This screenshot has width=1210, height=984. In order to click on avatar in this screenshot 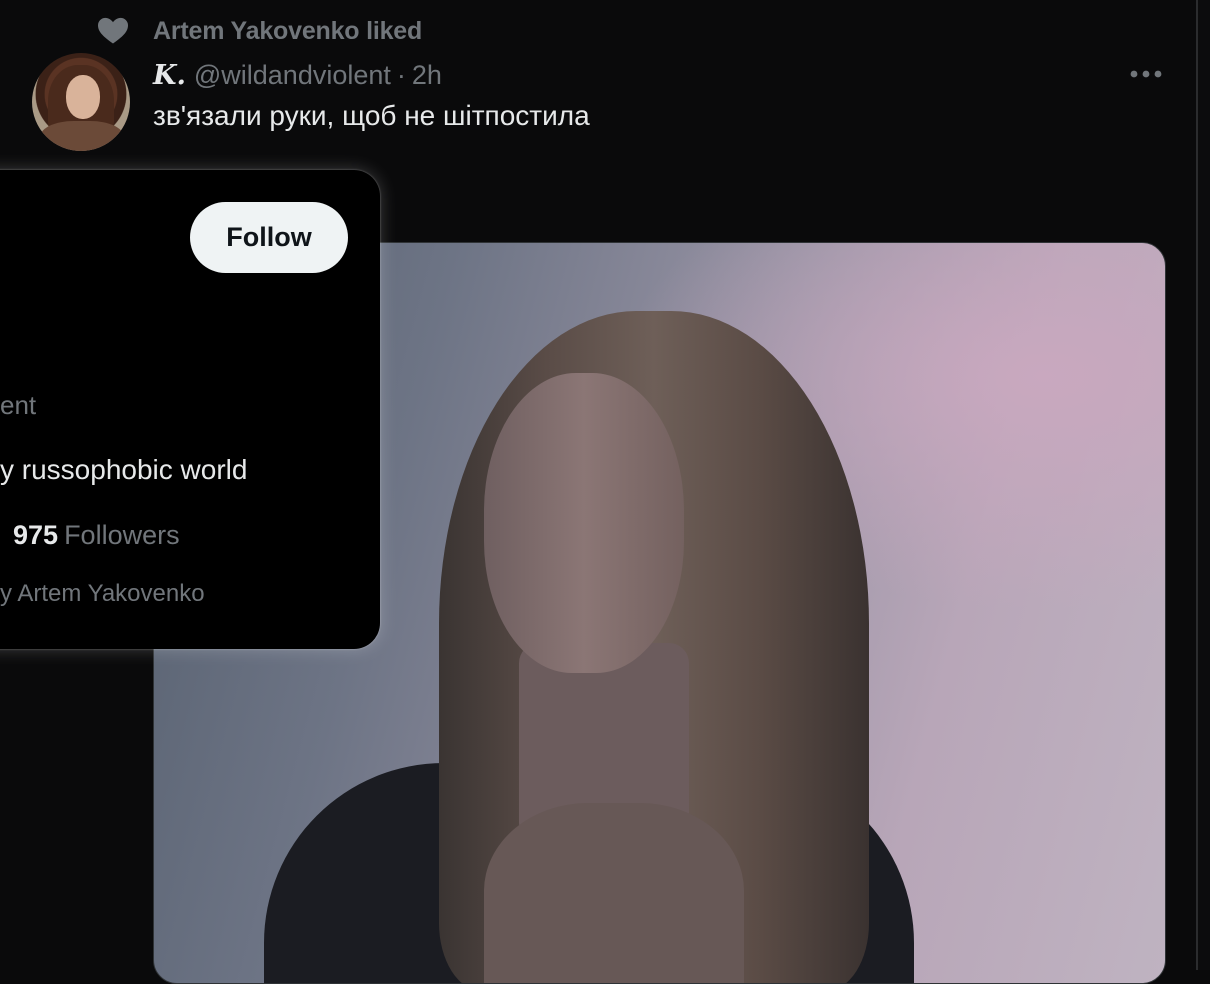, I will do `click(81, 102)`.